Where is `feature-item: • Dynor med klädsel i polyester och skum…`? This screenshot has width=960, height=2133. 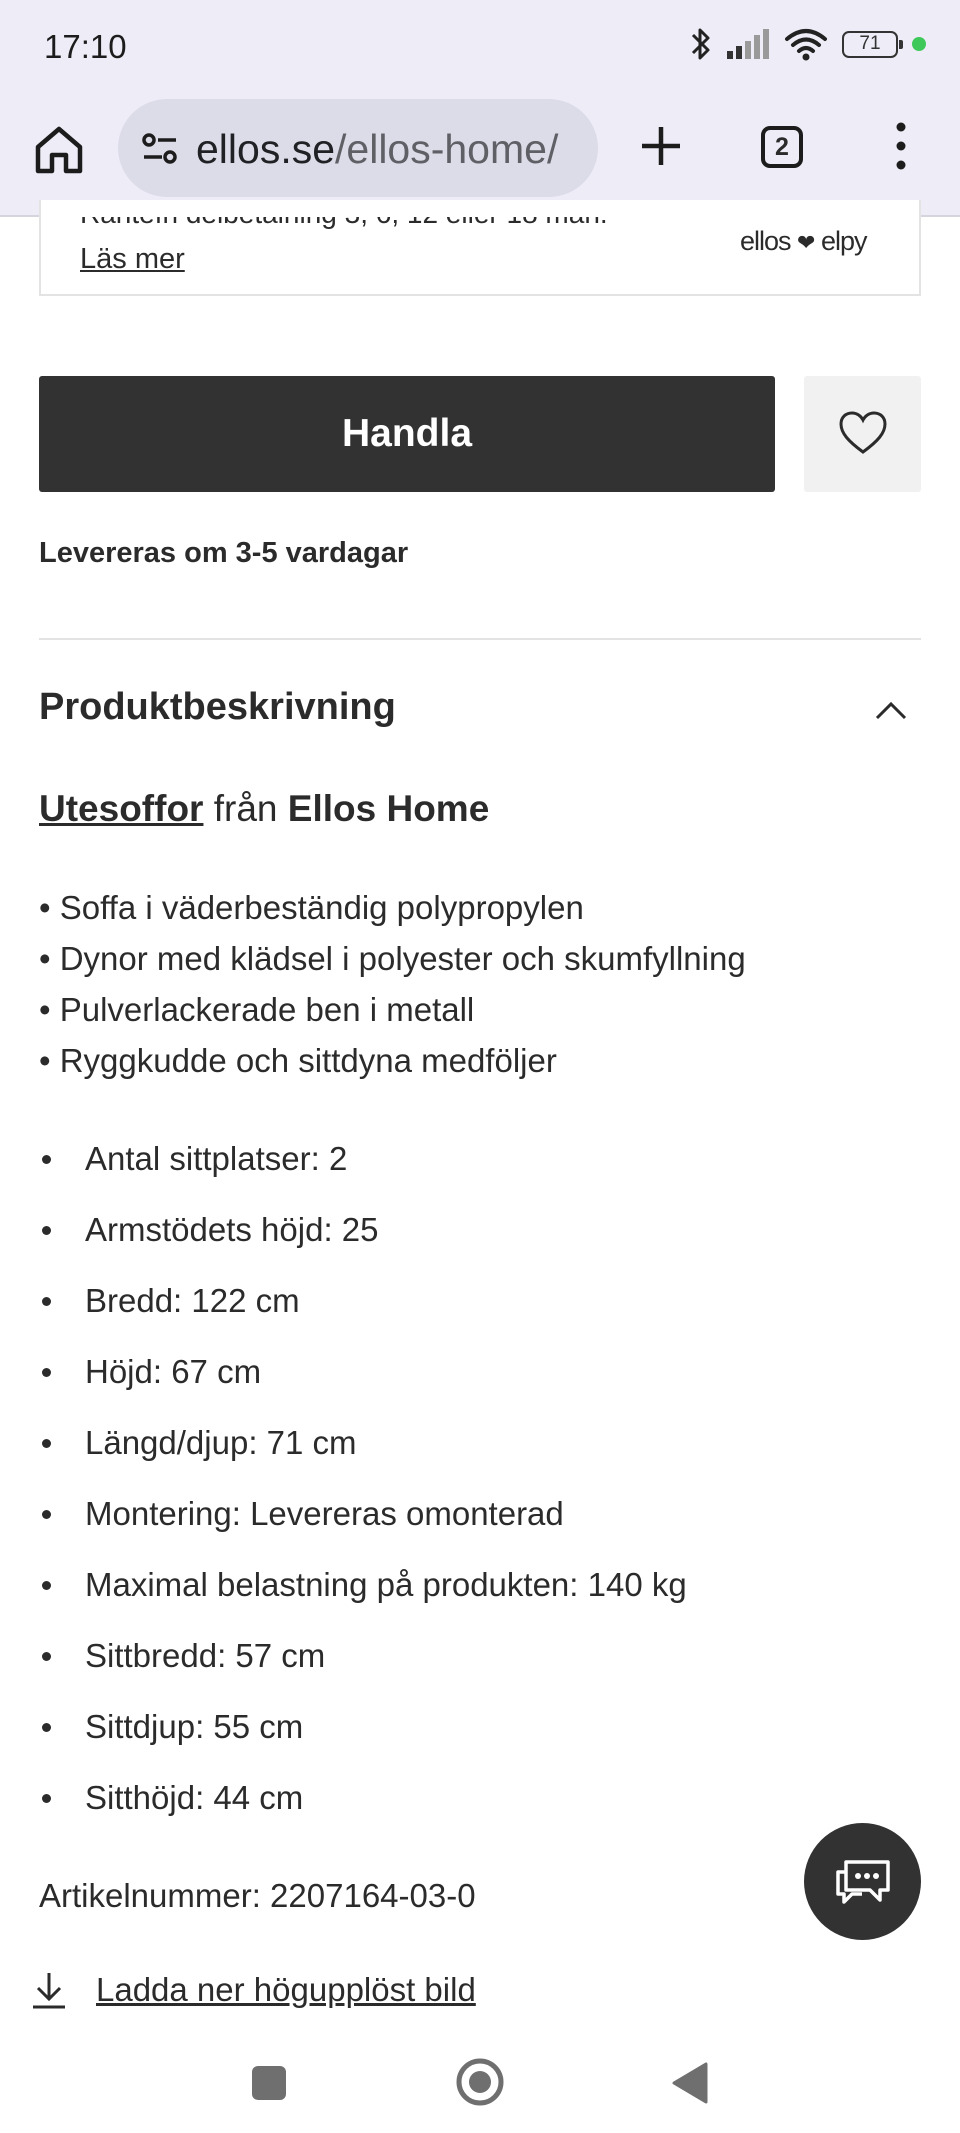 feature-item: • Dynor med klädsel i polyester och skum… is located at coordinates (392, 958).